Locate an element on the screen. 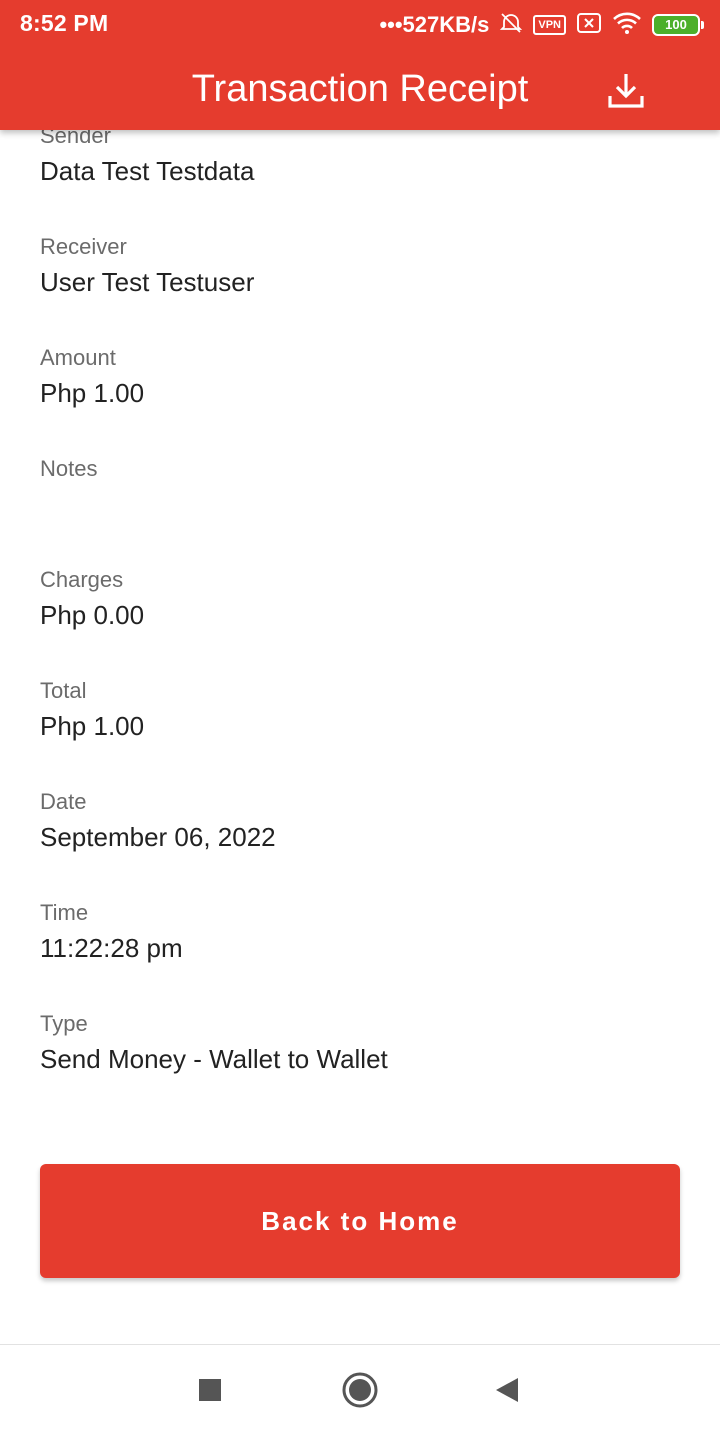  status-icons: •••527KB/s VPN 100 is located at coordinates (541, 25).